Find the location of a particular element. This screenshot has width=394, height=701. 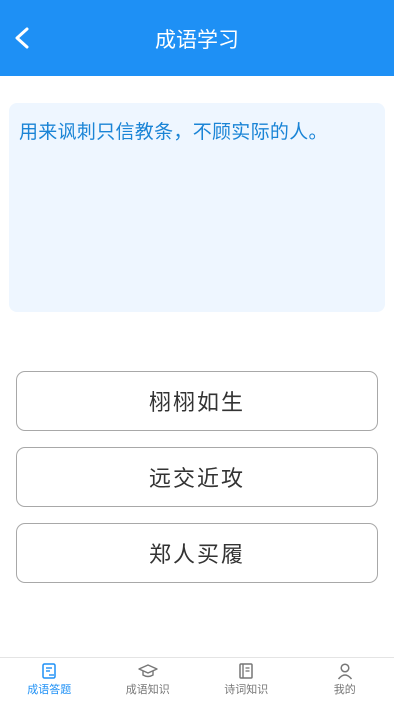

tab-idiom-quiz: 成语答题 is located at coordinates (49, 679).